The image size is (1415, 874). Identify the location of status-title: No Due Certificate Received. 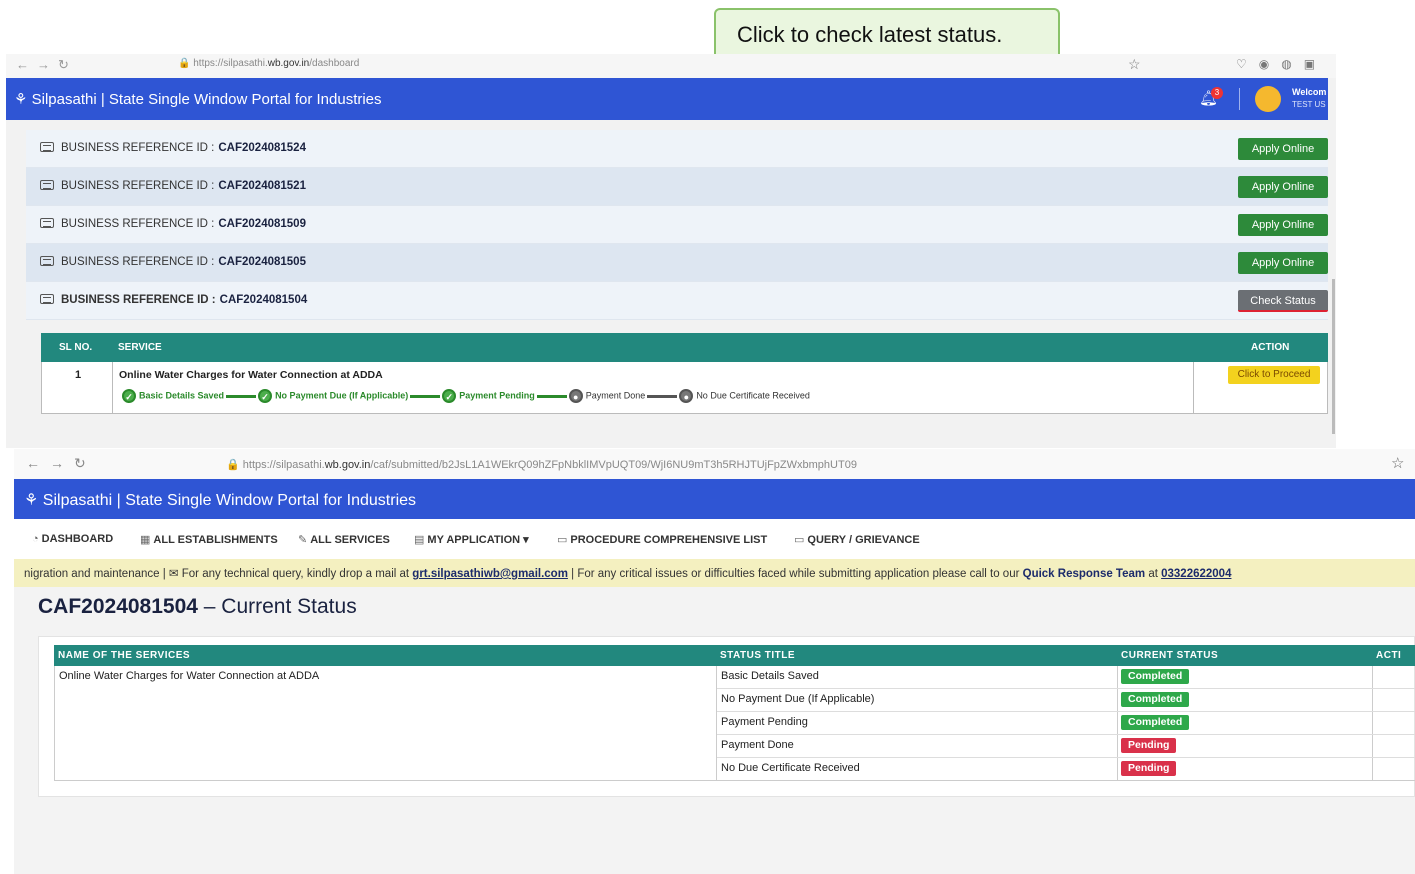
(790, 768).